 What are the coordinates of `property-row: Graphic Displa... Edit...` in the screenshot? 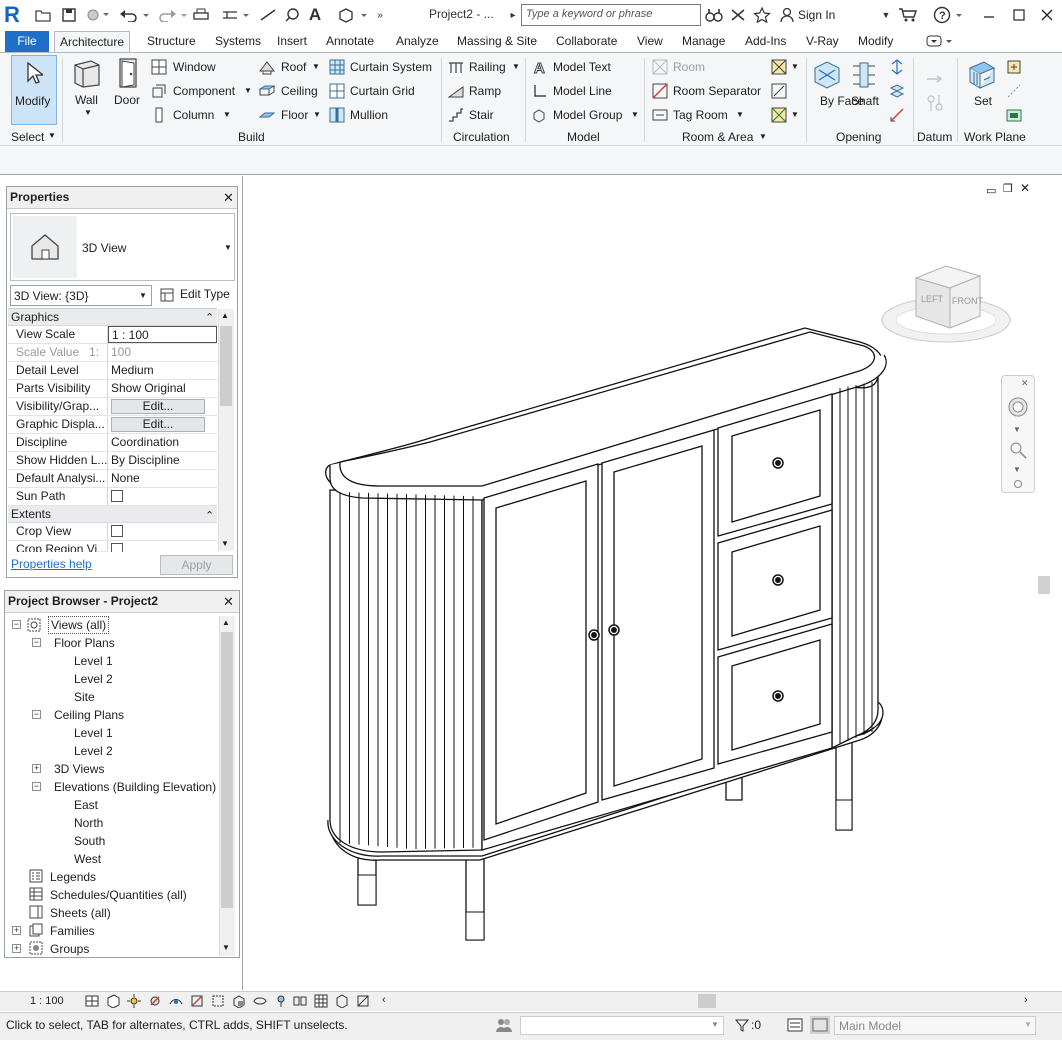 It's located at (112, 425).